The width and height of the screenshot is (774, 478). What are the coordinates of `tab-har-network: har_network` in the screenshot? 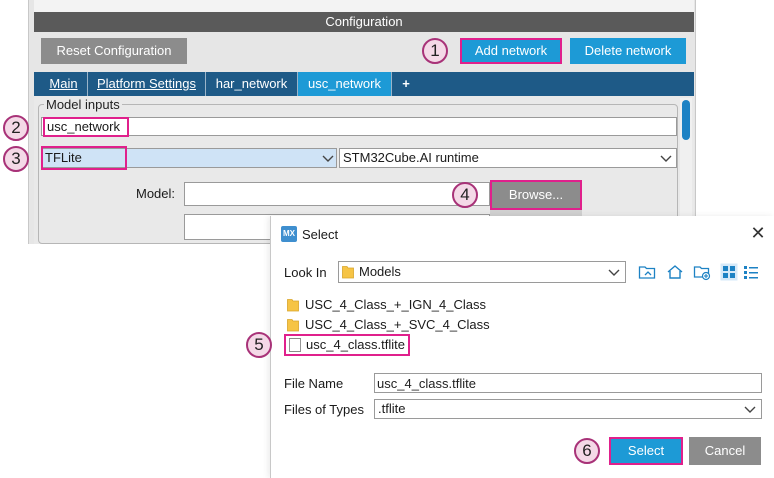 It's located at (252, 84).